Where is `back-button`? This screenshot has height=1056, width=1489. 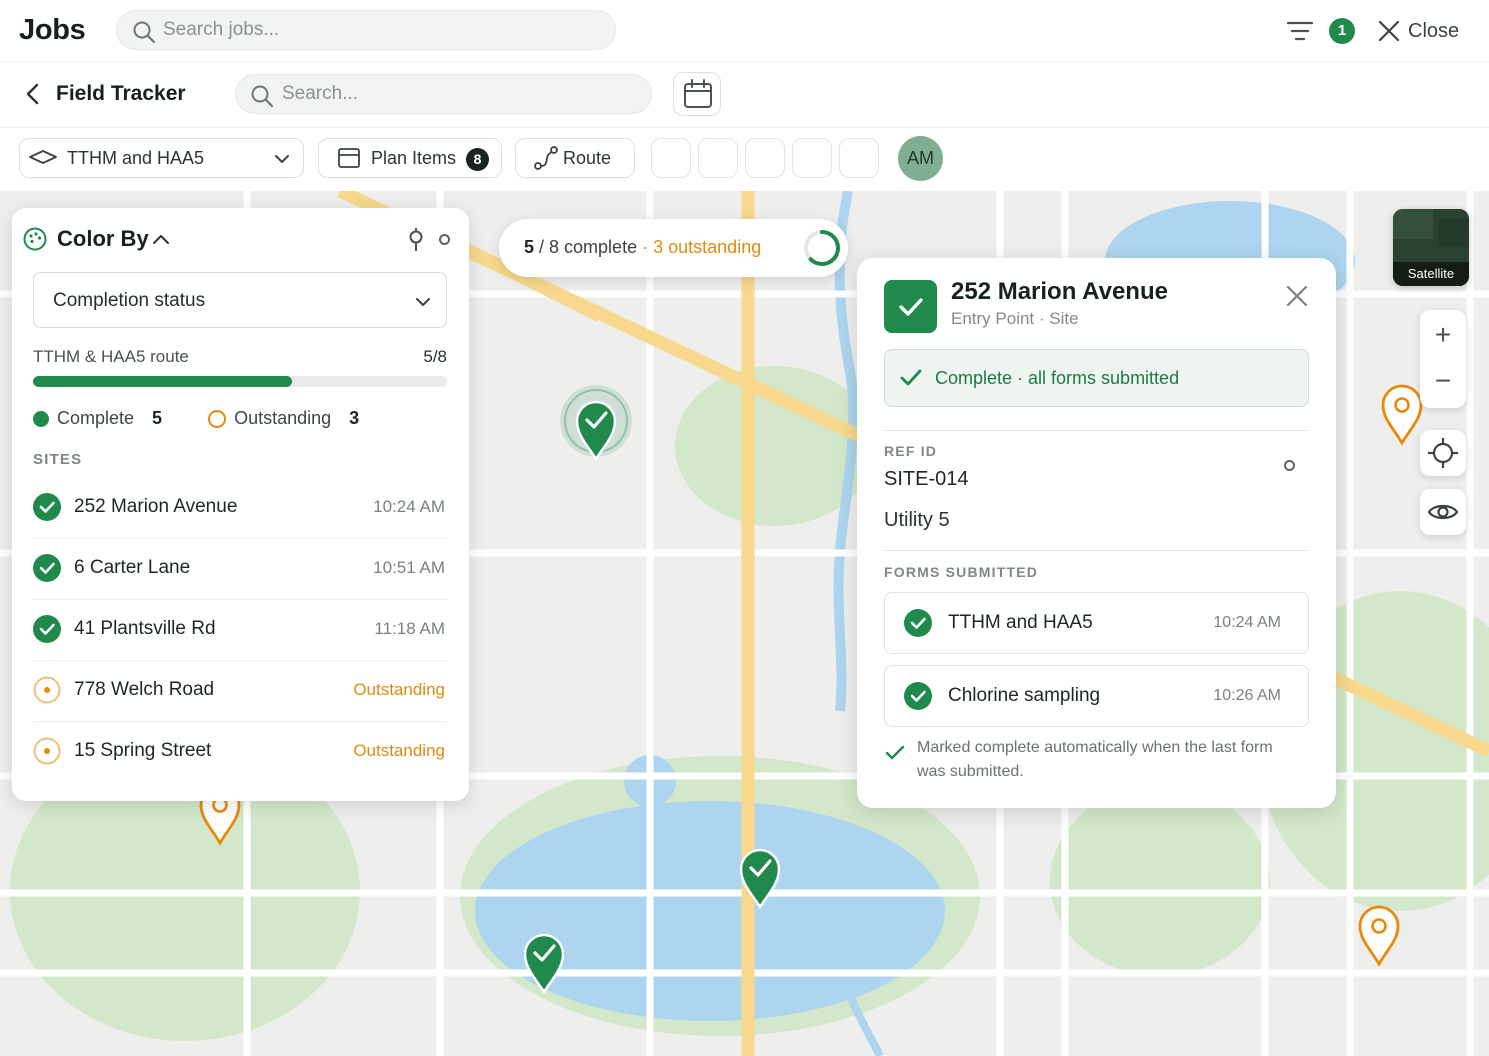
back-button is located at coordinates (33, 94).